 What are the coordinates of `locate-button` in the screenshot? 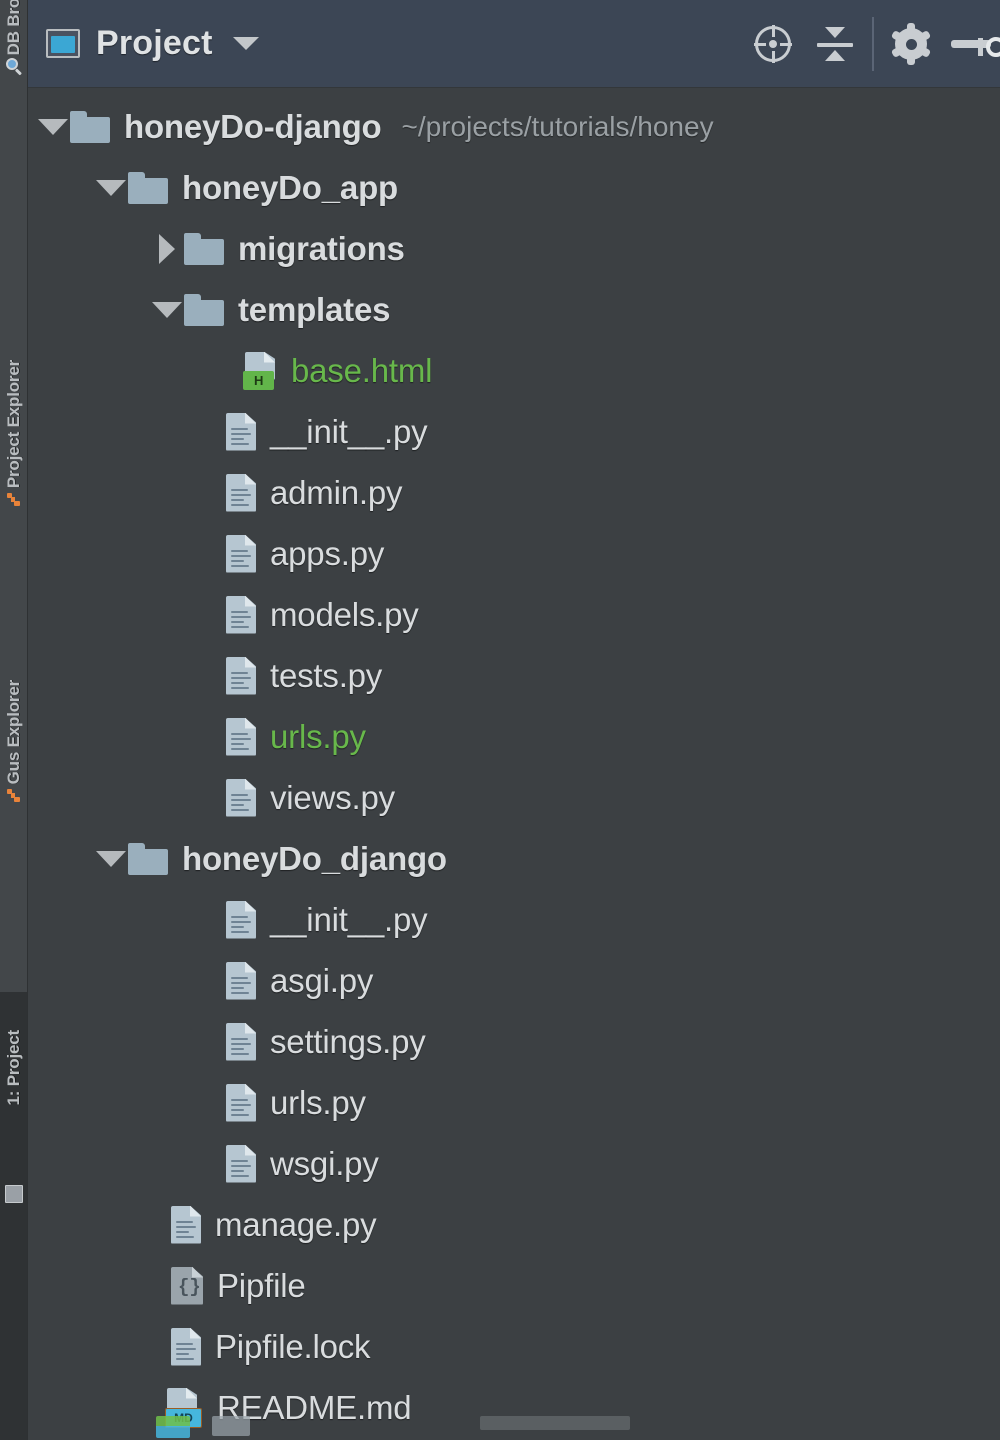 It's located at (773, 44).